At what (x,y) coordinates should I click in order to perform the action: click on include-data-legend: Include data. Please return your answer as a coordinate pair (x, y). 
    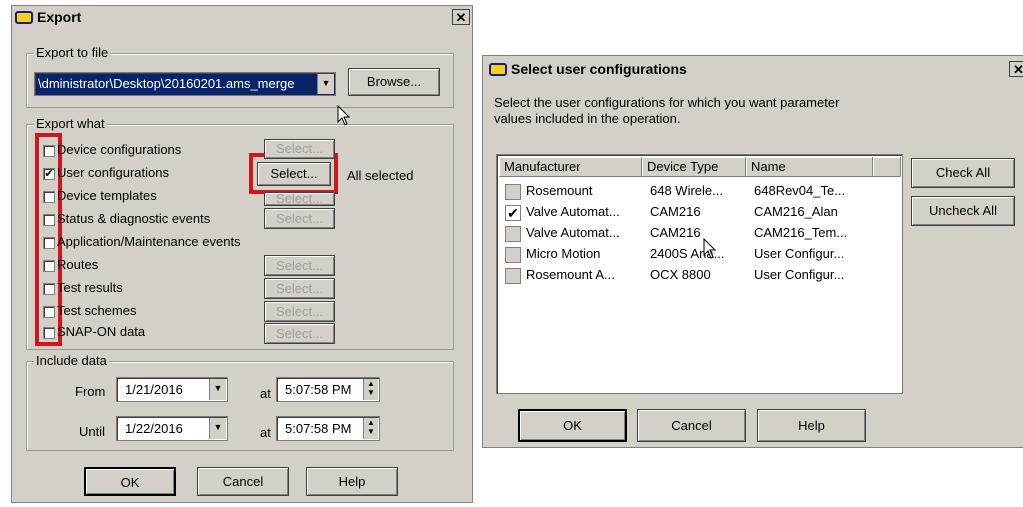
    Looking at the image, I should click on (71, 360).